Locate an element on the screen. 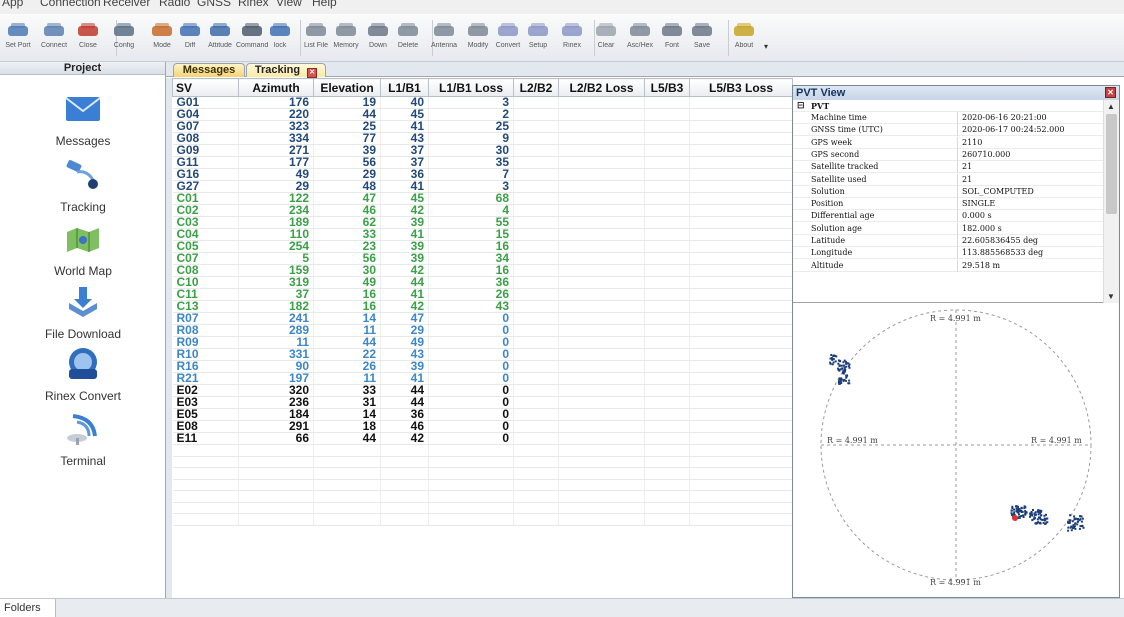 The height and width of the screenshot is (617, 1124). column-header: Azimuth is located at coordinates (276, 87).